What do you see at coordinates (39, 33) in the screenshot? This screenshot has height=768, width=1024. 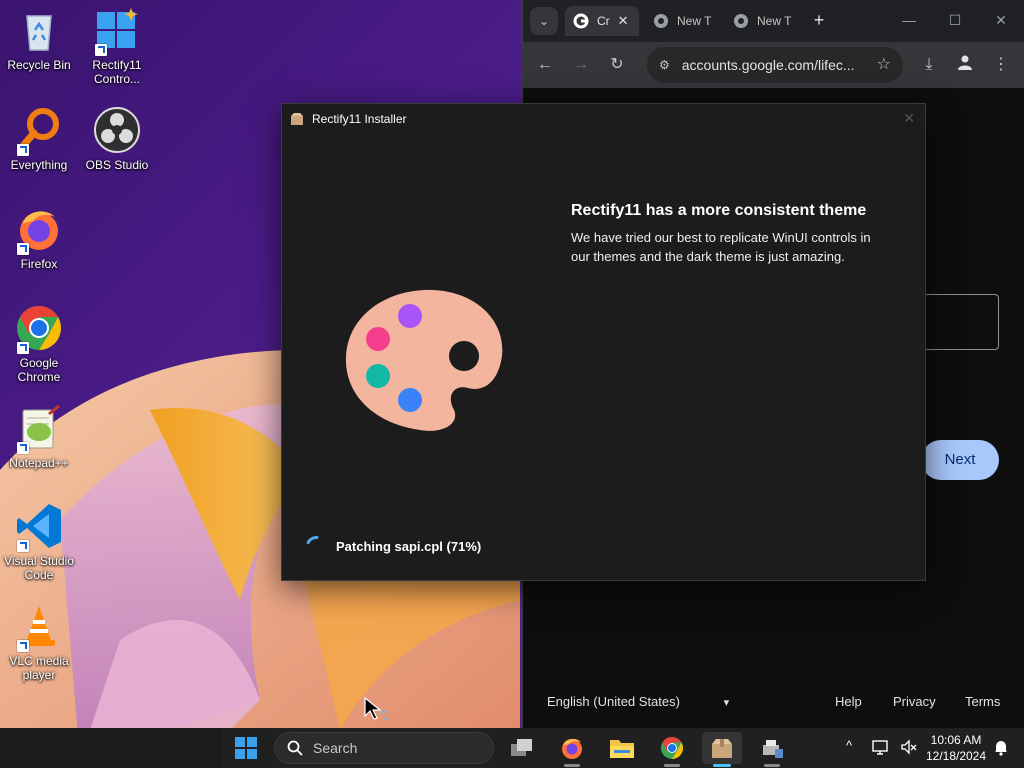 I see `recycle-bin-icon` at bounding box center [39, 33].